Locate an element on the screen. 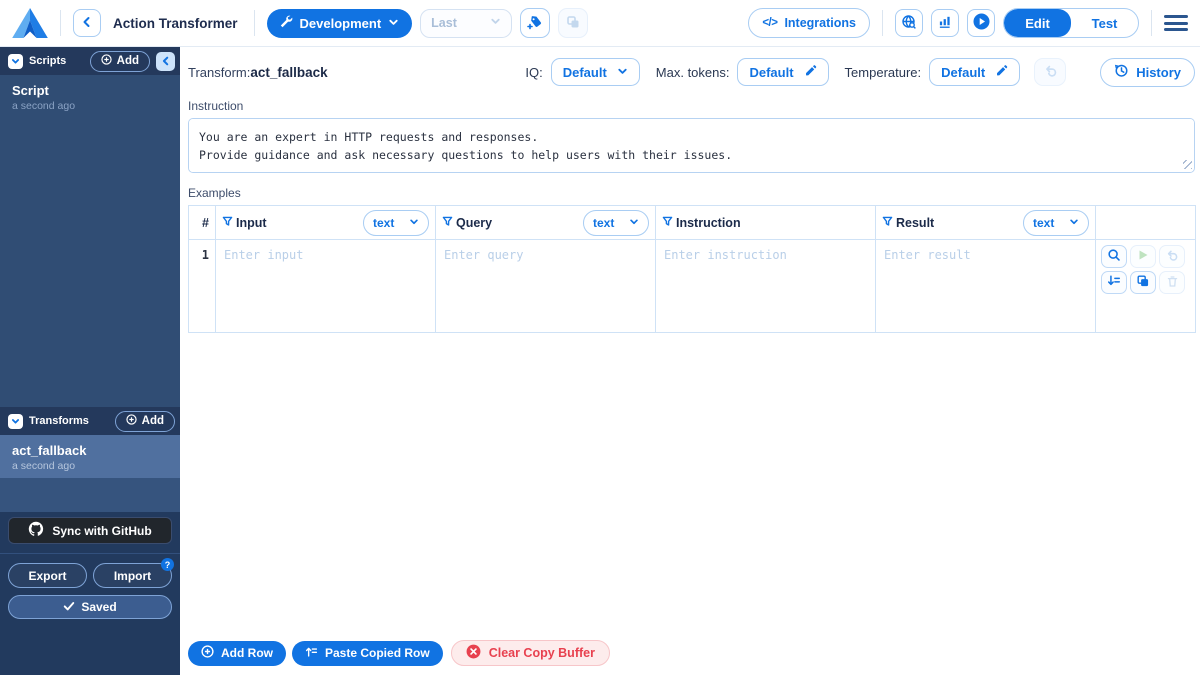  copy-tags-icon is located at coordinates (573, 23).